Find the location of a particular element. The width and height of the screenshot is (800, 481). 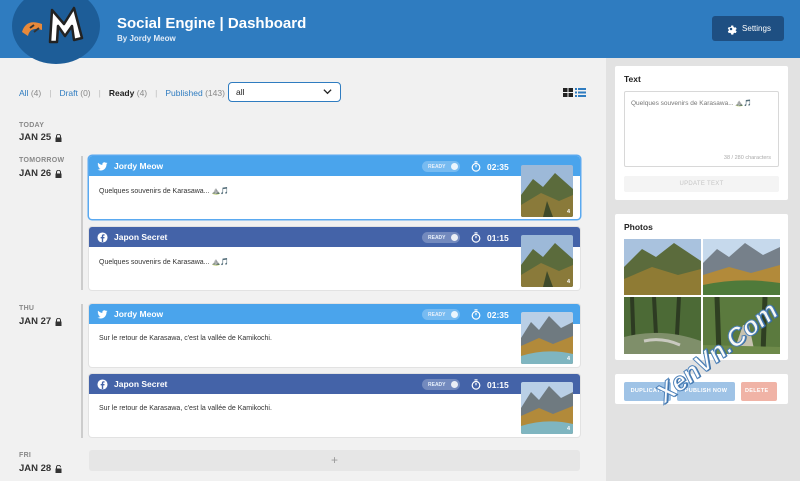

meow-logo-icon is located at coordinates (53, 25).